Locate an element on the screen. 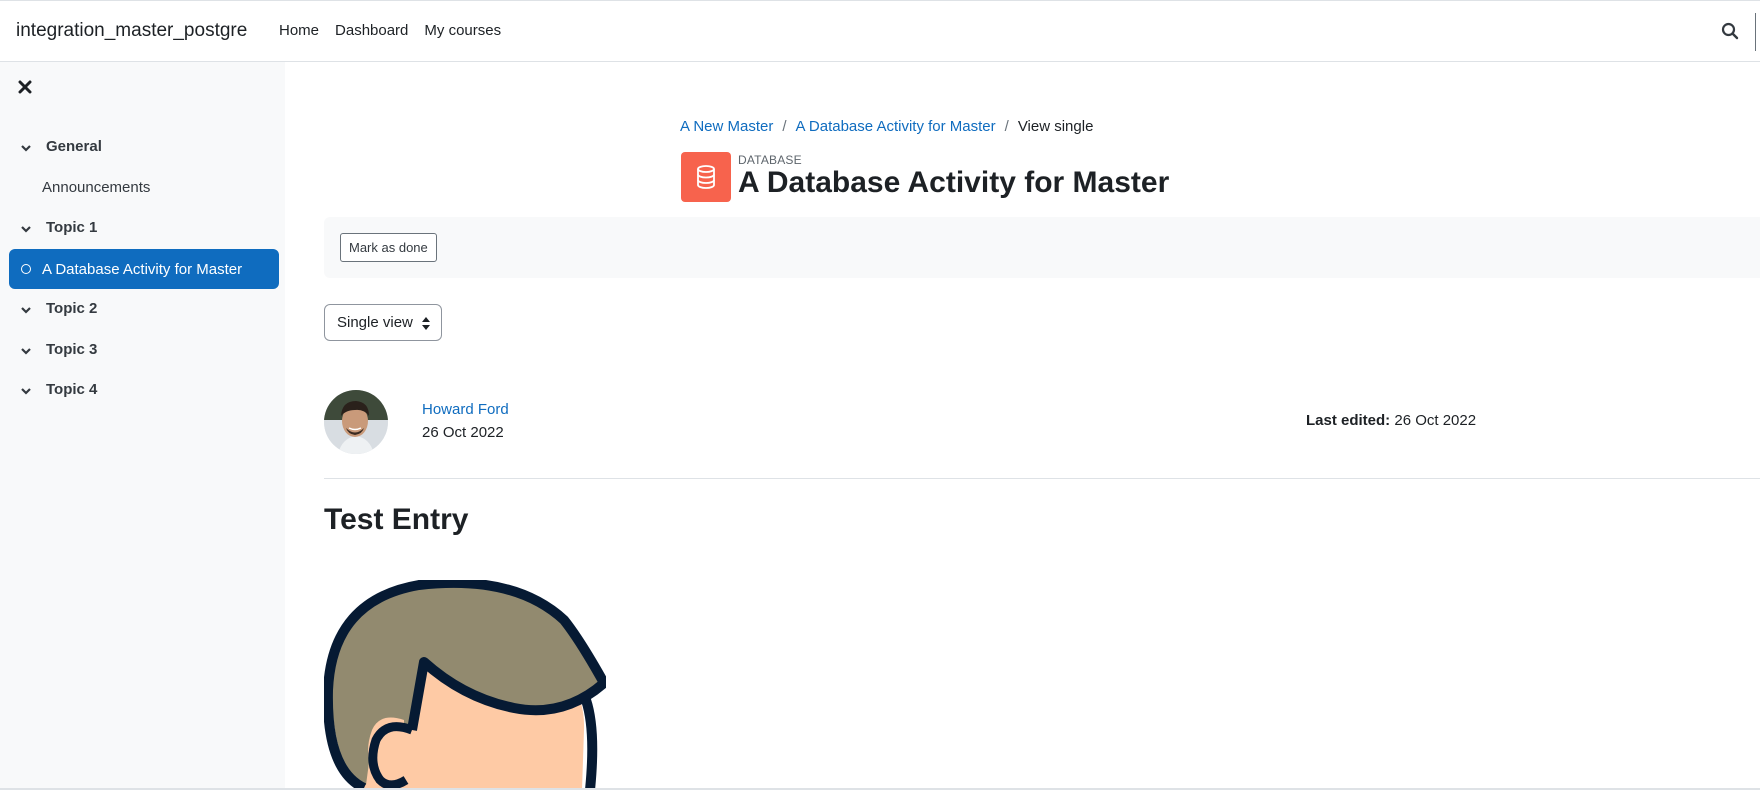  primary-navigation: Home Dashboard My courses is located at coordinates (390, 30).